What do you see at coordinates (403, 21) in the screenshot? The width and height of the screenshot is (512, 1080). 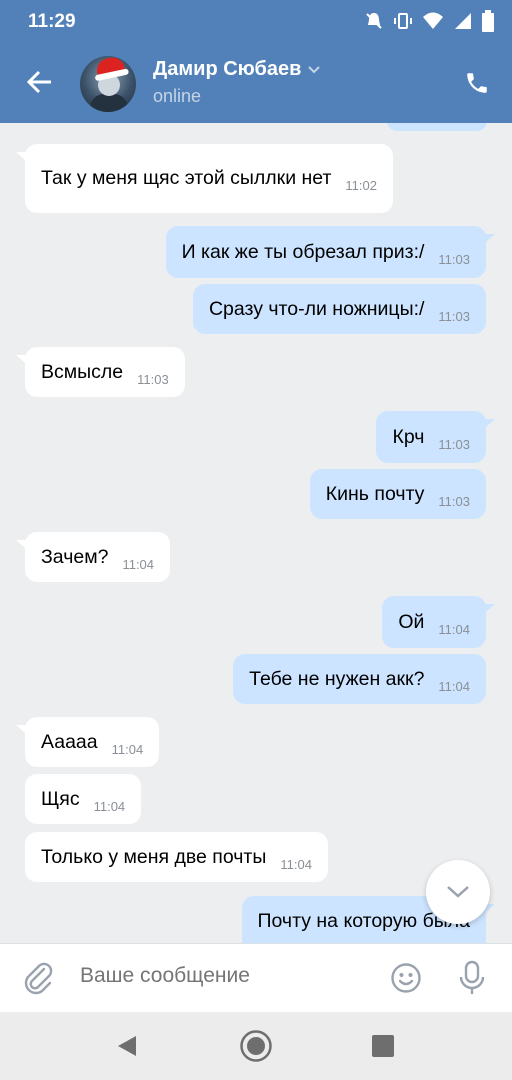 I see `vibrate-icon` at bounding box center [403, 21].